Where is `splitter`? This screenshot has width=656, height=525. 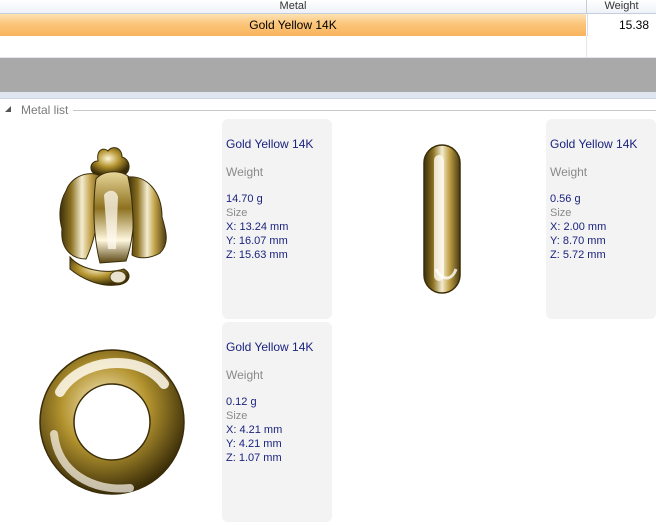
splitter is located at coordinates (328, 95).